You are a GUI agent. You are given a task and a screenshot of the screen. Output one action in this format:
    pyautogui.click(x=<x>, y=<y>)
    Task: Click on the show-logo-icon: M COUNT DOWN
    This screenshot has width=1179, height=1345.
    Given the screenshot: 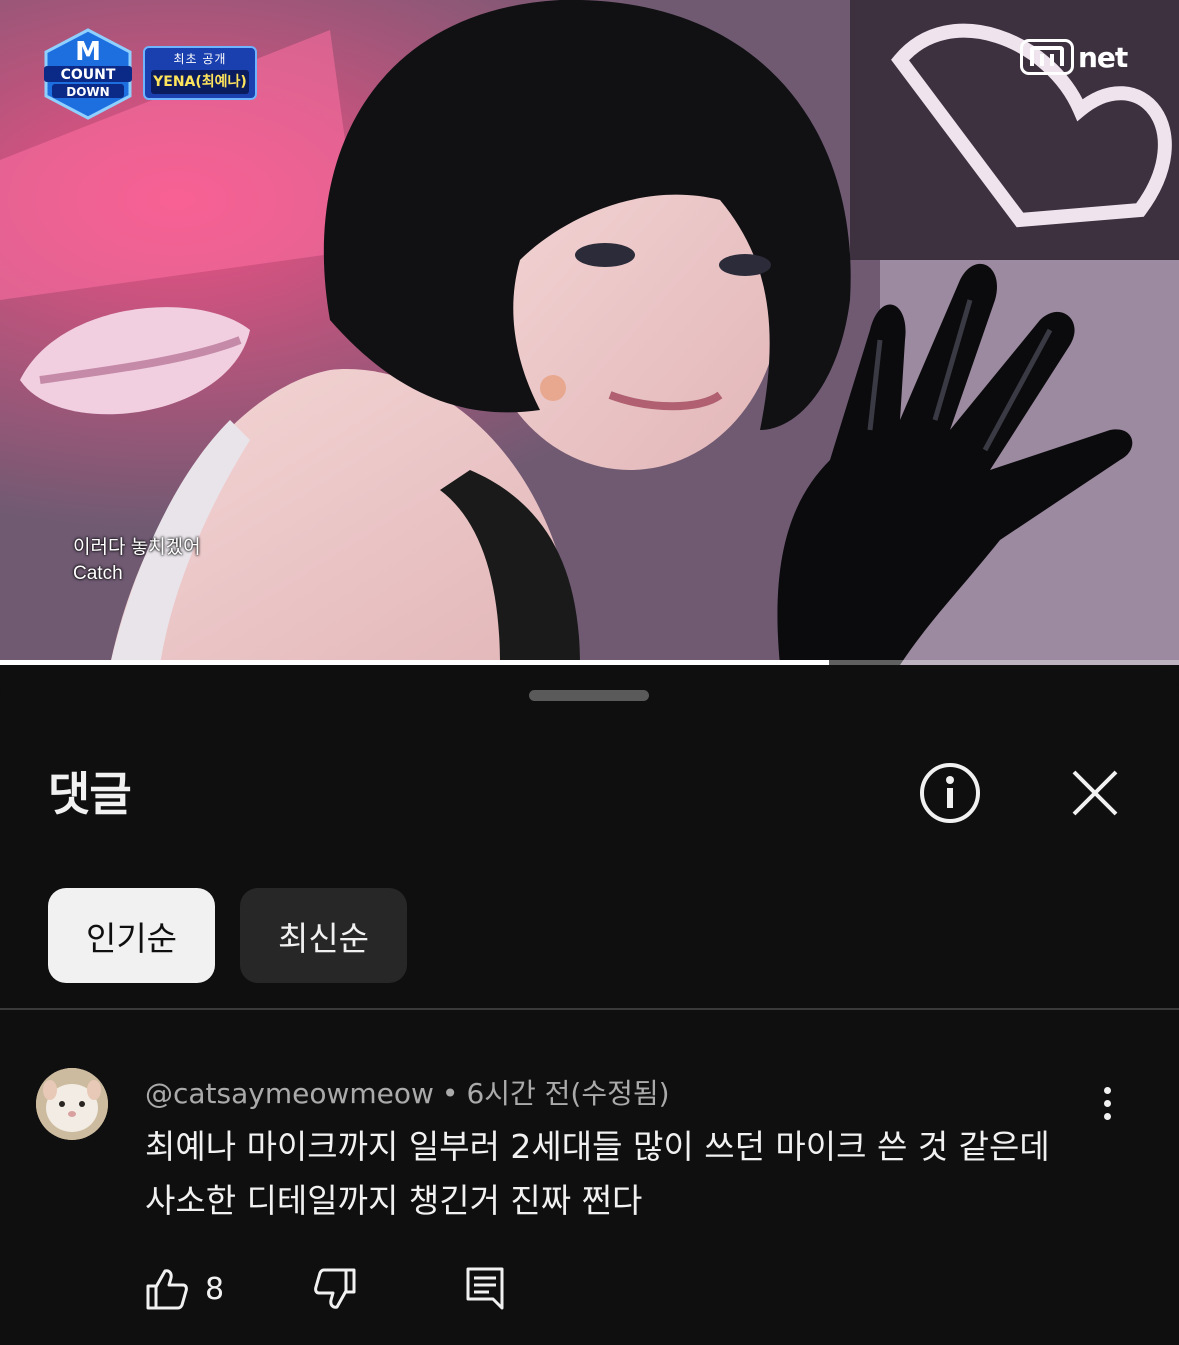 What is the action you would take?
    pyautogui.click(x=88, y=74)
    